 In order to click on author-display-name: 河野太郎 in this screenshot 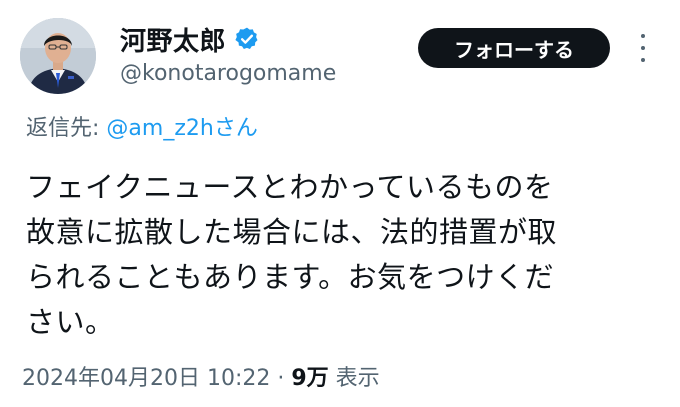, I will do `click(173, 39)`.